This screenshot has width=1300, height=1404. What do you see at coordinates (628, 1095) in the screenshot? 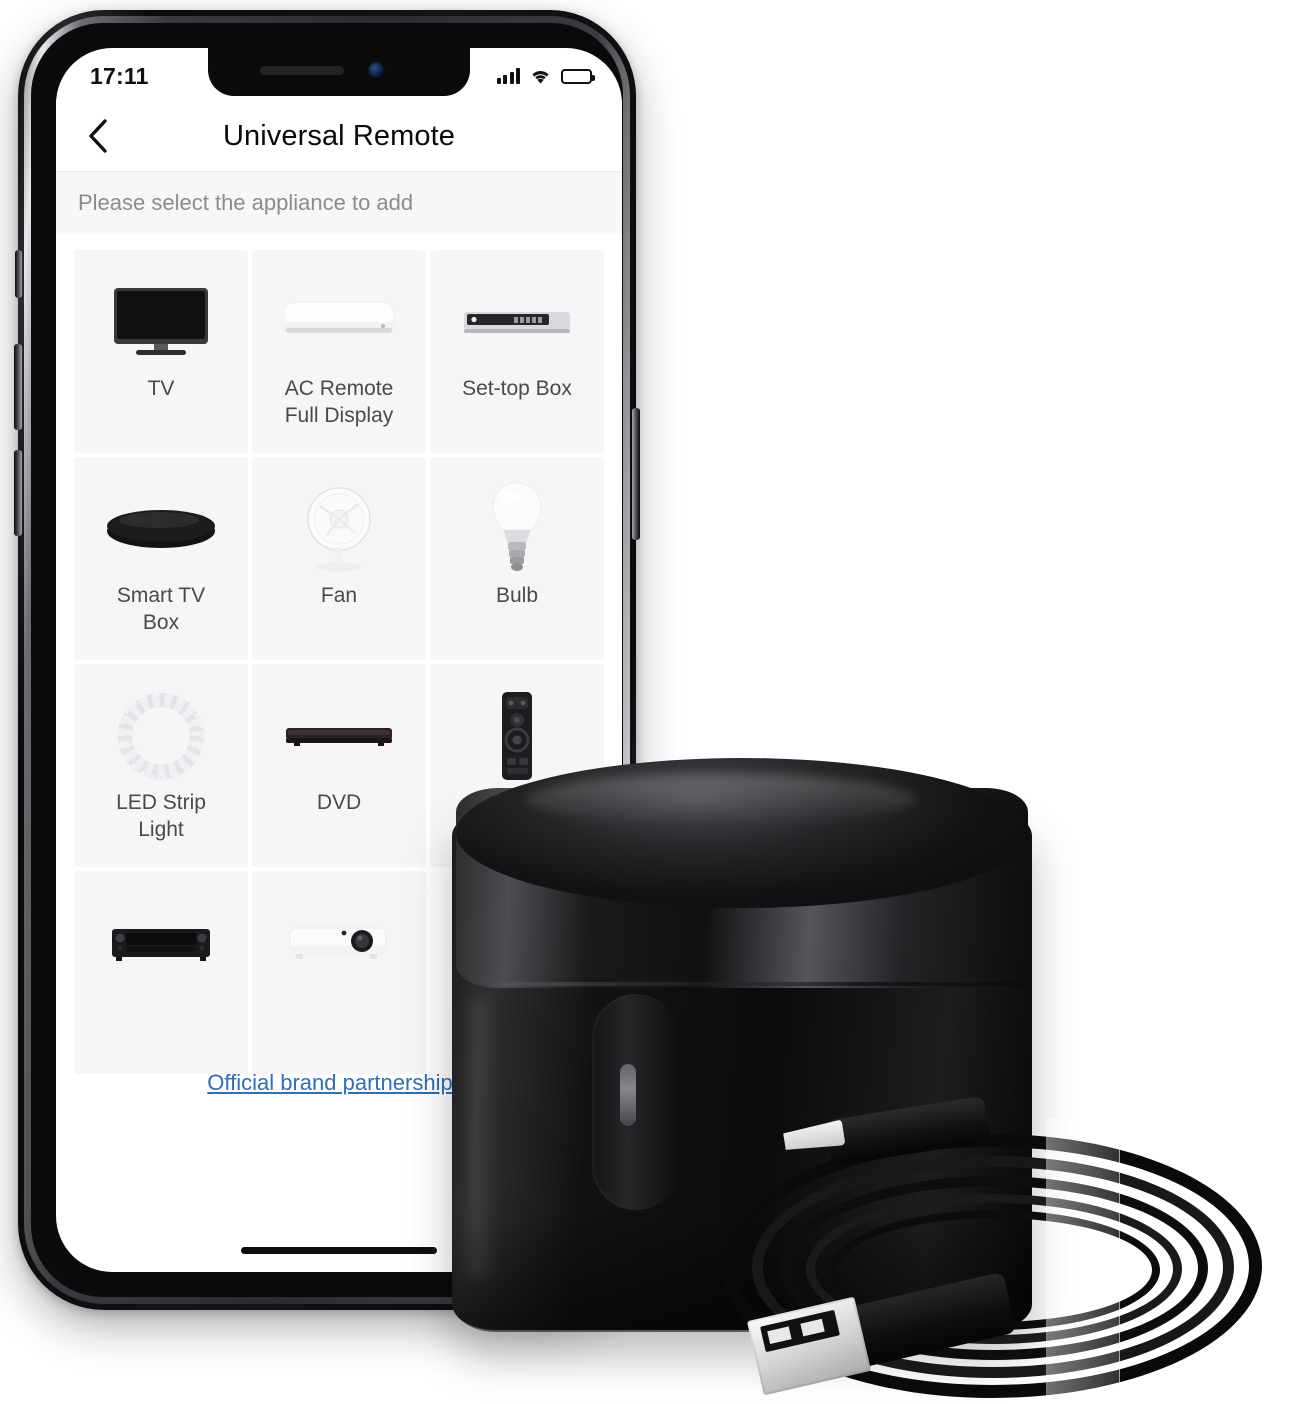
I see `device-led-indicator` at bounding box center [628, 1095].